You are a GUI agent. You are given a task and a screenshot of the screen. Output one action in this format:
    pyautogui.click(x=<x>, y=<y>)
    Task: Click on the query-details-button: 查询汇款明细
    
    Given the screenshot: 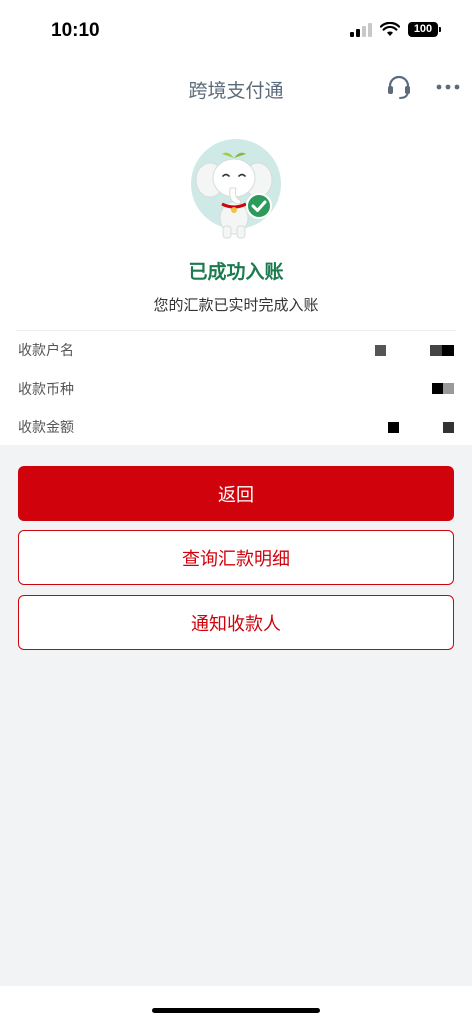 What is the action you would take?
    pyautogui.click(x=236, y=557)
    